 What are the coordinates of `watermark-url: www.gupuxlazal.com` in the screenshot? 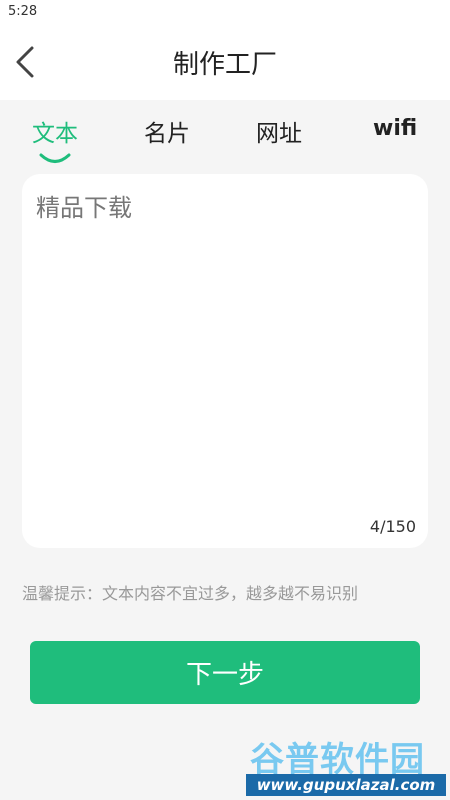 It's located at (346, 785).